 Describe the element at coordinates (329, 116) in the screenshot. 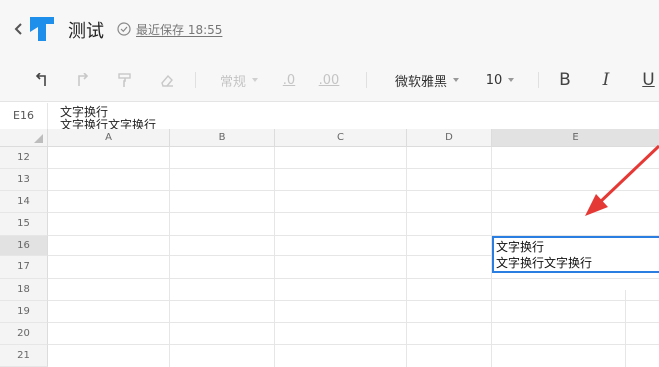

I see `formula-bar: E16 文字换行 文字换行文字换行` at that location.